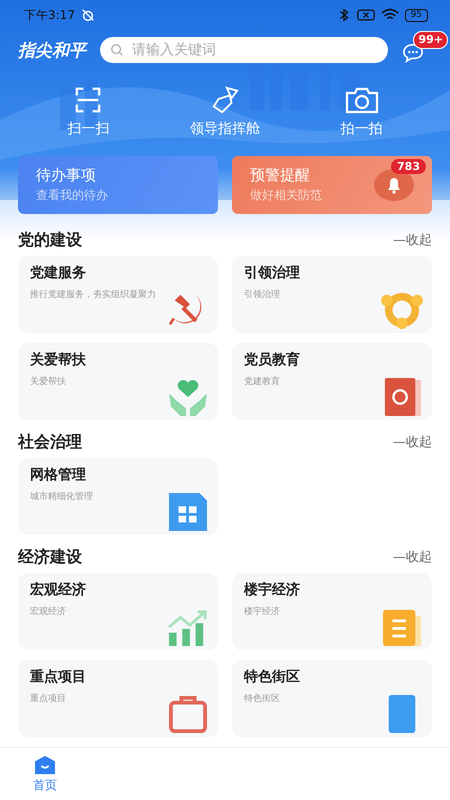  Describe the element at coordinates (58, 360) in the screenshot. I see `card-title: 关爱帮扶` at that location.